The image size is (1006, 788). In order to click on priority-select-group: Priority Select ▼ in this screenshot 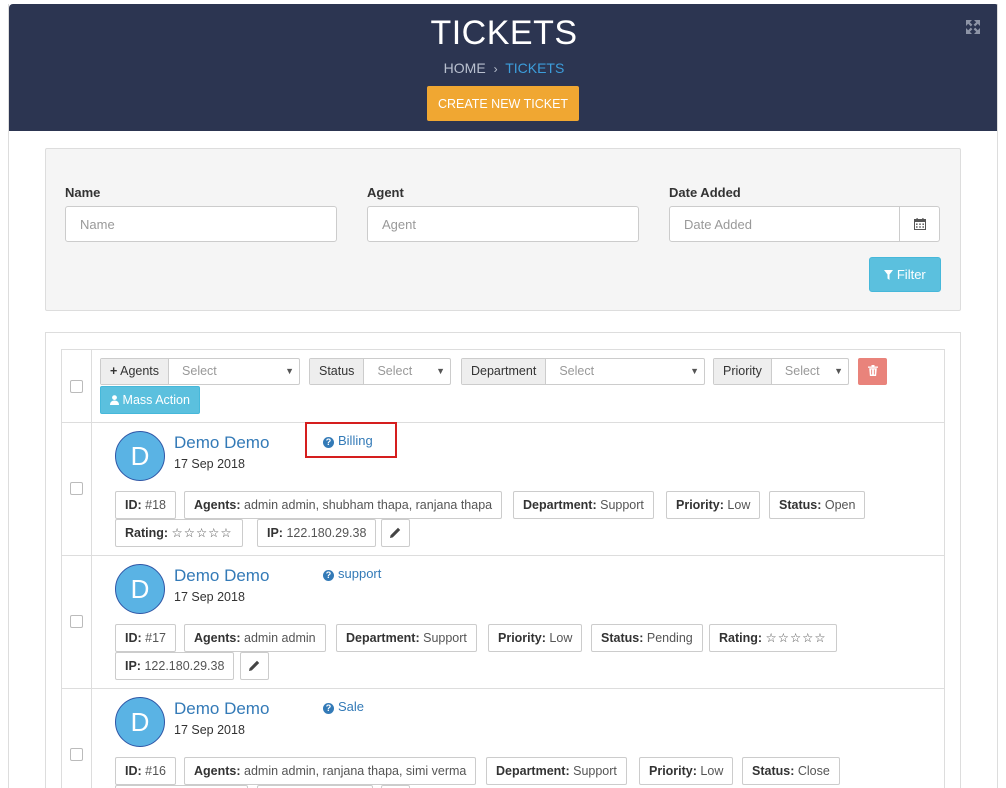, I will do `click(781, 371)`.